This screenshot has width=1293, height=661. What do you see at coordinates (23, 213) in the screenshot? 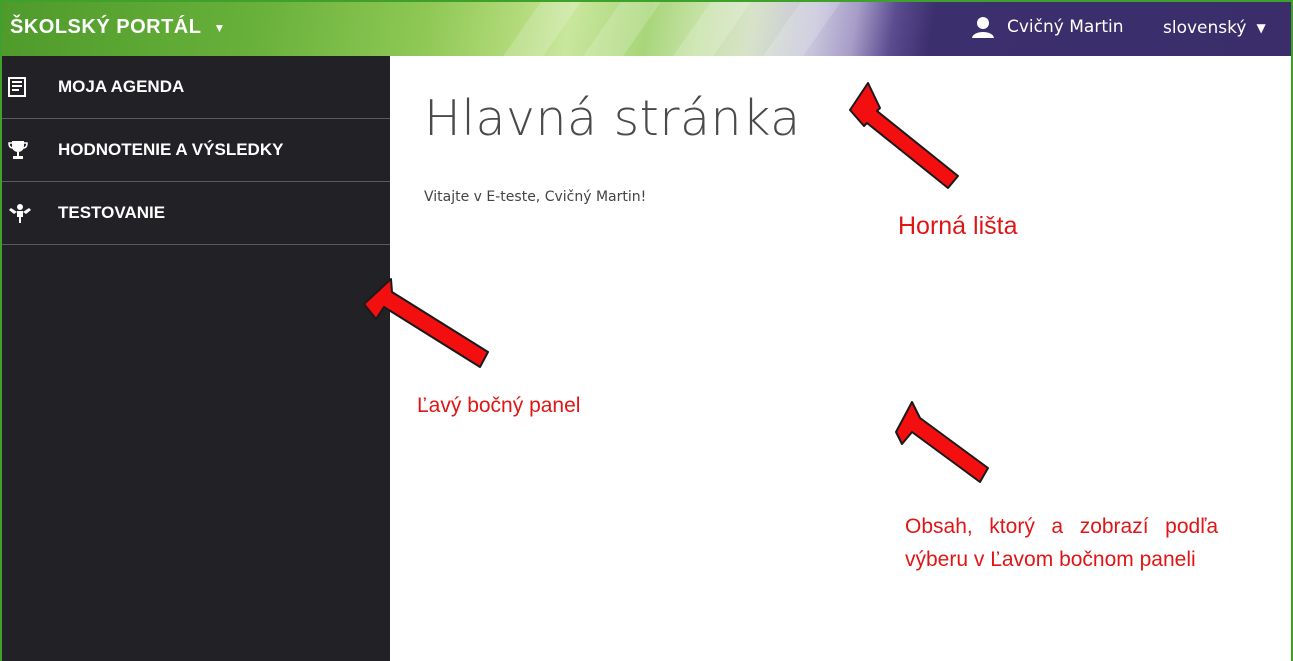
I see `testing-person-icon` at bounding box center [23, 213].